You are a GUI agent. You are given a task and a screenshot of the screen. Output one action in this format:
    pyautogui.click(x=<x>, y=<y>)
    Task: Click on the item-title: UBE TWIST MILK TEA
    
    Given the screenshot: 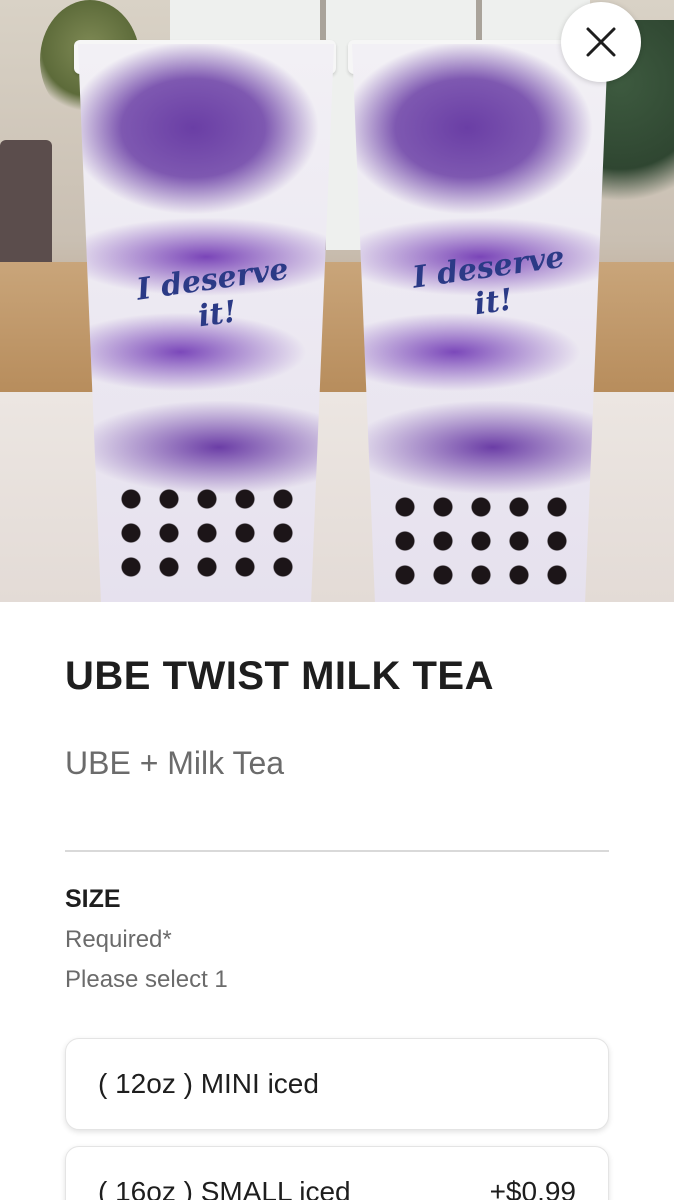 What is the action you would take?
    pyautogui.click(x=279, y=676)
    